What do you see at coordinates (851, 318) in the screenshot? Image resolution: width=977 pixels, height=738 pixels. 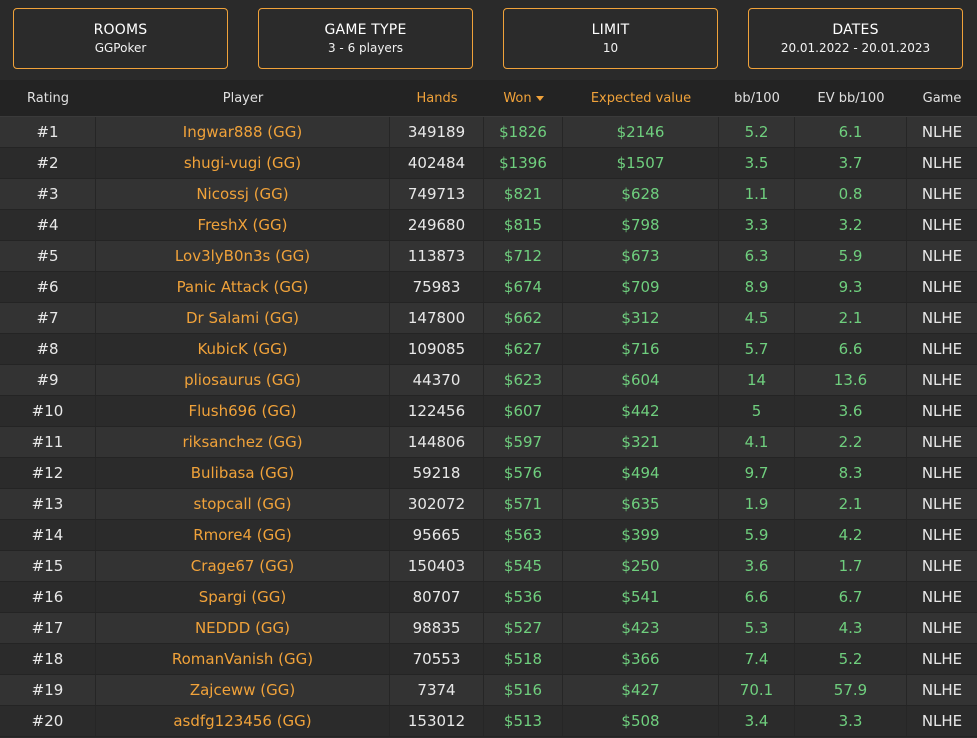 I see `ev-bb100-cell: 2.1` at bounding box center [851, 318].